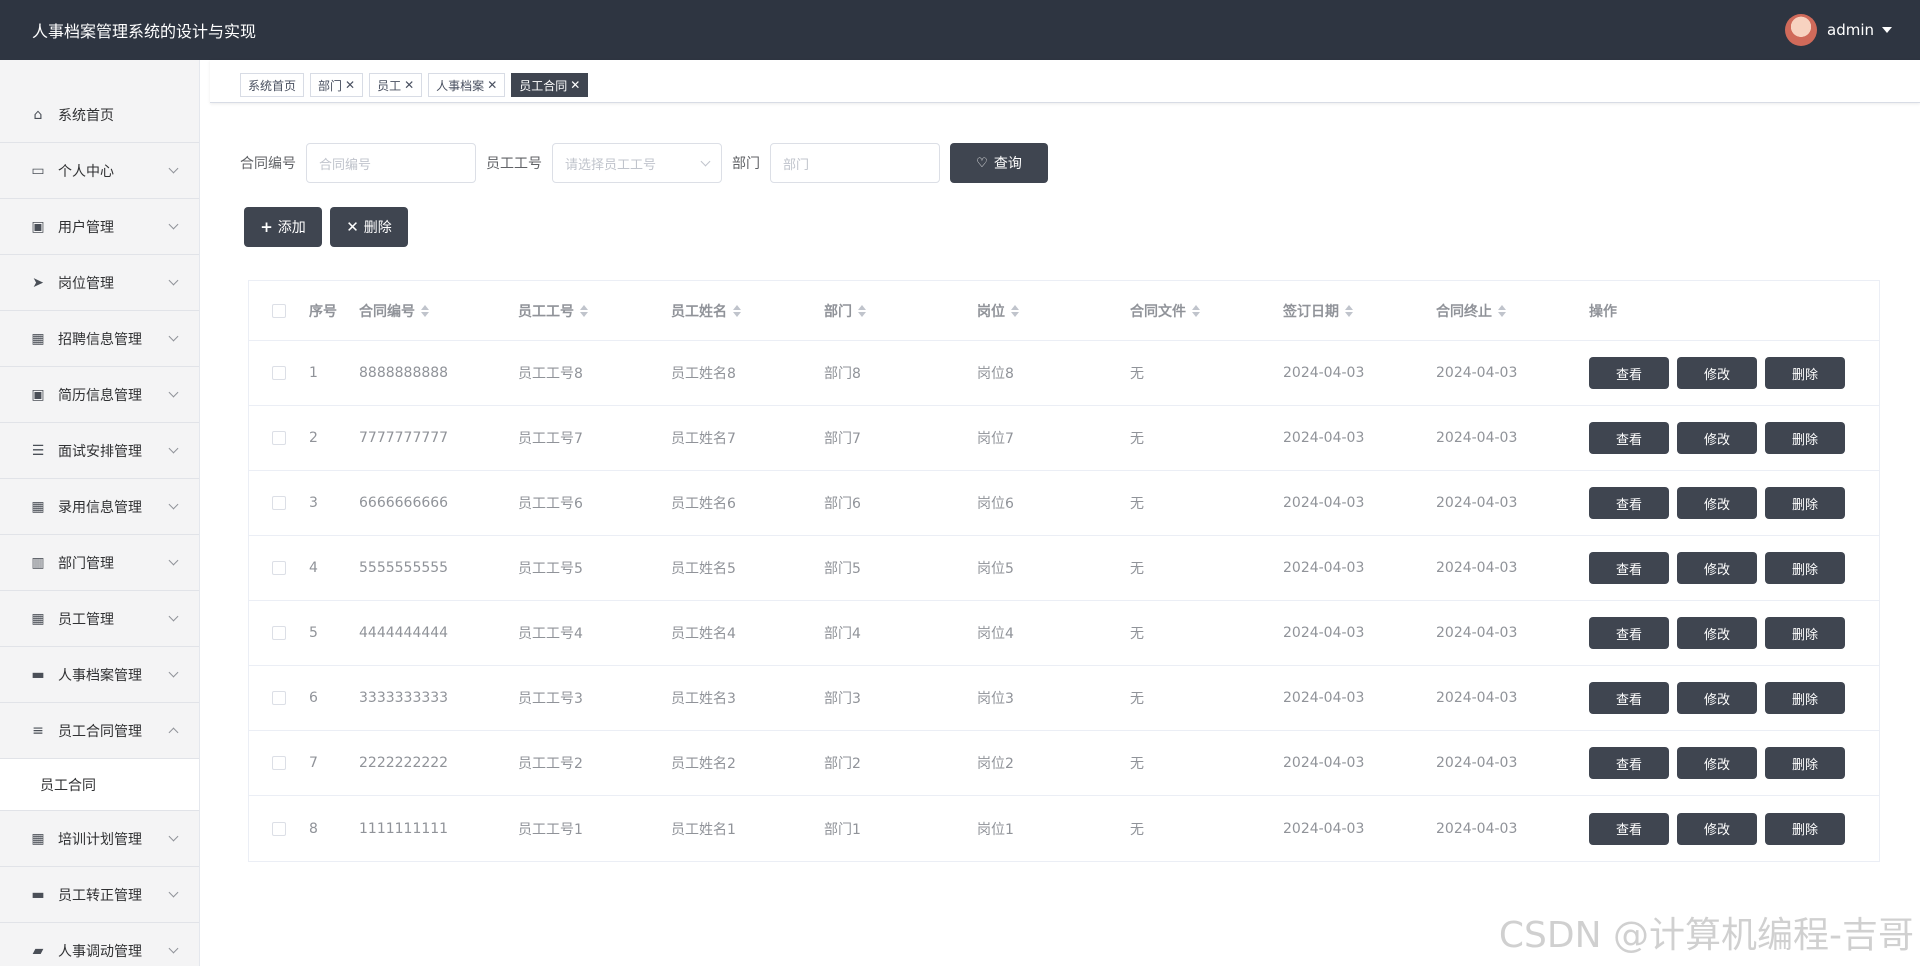  What do you see at coordinates (855, 163) in the screenshot?
I see `dept-input: 部门` at bounding box center [855, 163].